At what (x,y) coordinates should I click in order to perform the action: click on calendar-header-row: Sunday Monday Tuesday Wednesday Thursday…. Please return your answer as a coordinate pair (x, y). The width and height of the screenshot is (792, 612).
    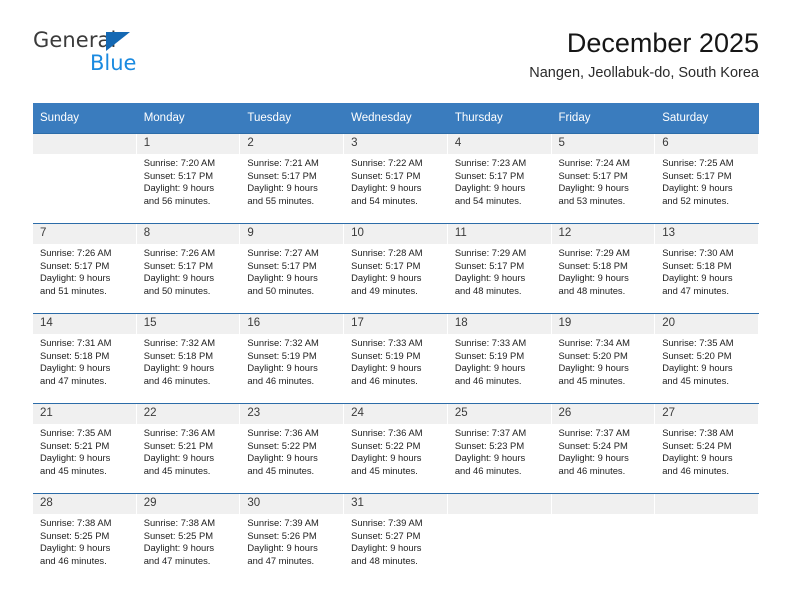
    Looking at the image, I should click on (396, 118).